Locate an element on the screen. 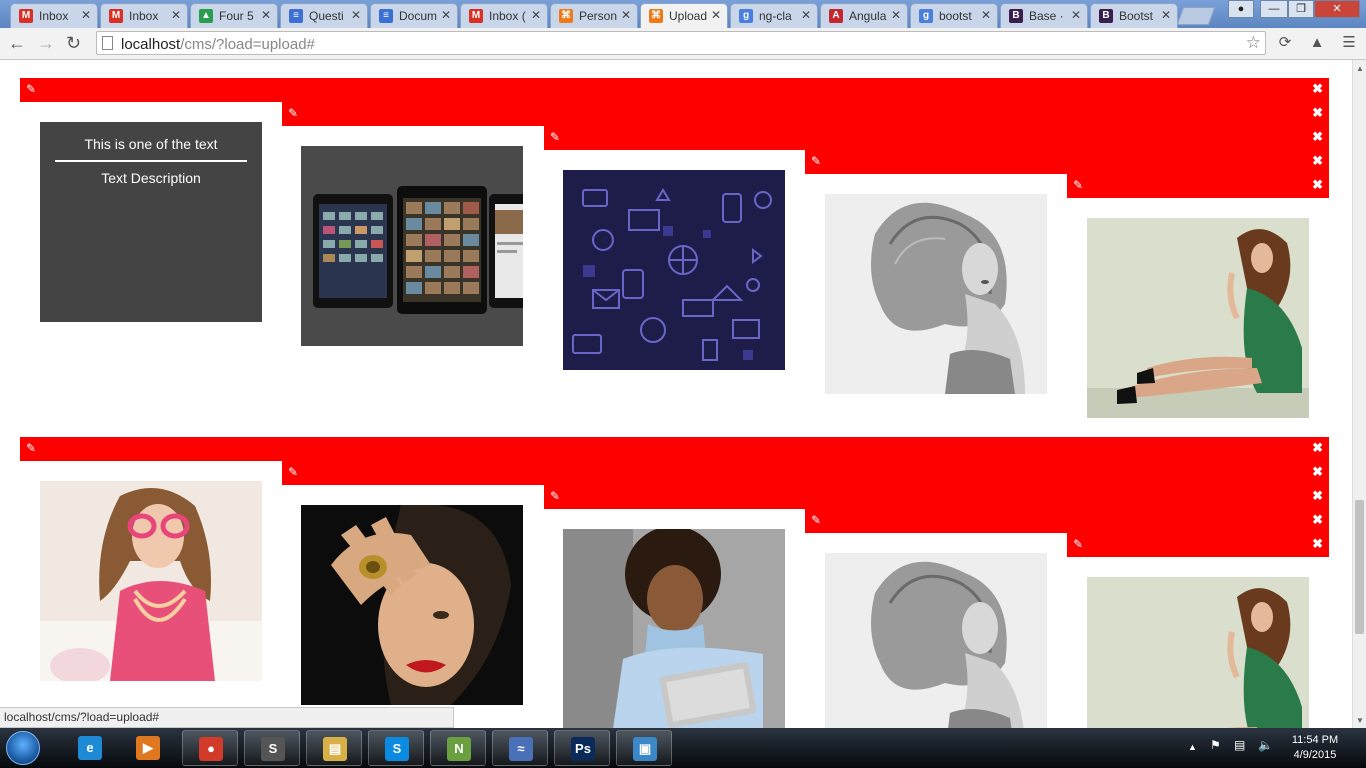 The image size is (1366, 768). woman-hand-rings-image is located at coordinates (412, 605).